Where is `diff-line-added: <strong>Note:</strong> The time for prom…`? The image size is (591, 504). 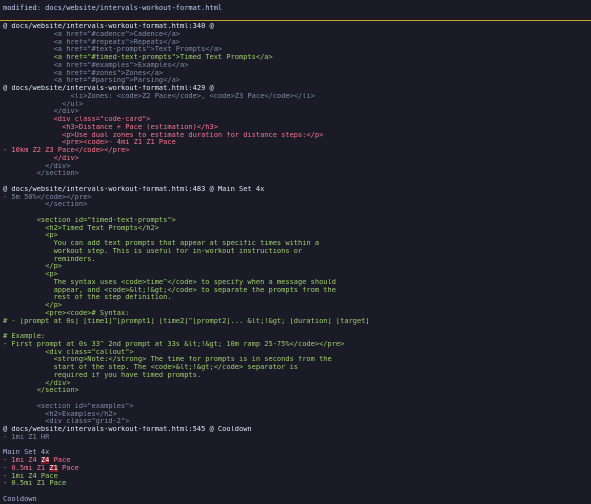
diff-line-added: <strong>Note:</strong> The time for prom… is located at coordinates (167, 360).